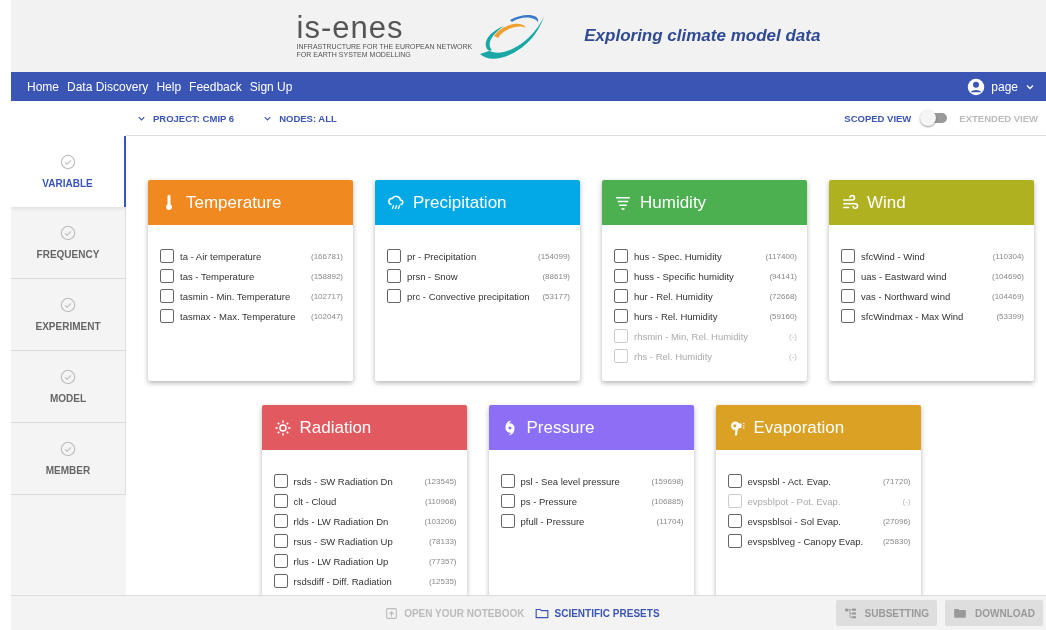  Describe the element at coordinates (236, 296) in the screenshot. I see `variable-label: tasmin - Min. Temperature` at that location.